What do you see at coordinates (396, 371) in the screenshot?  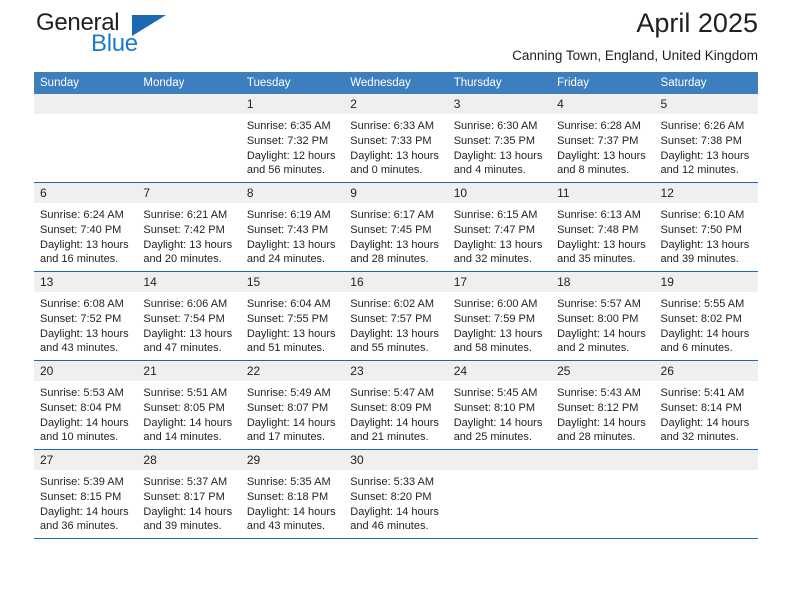 I see `day-number: 23` at bounding box center [396, 371].